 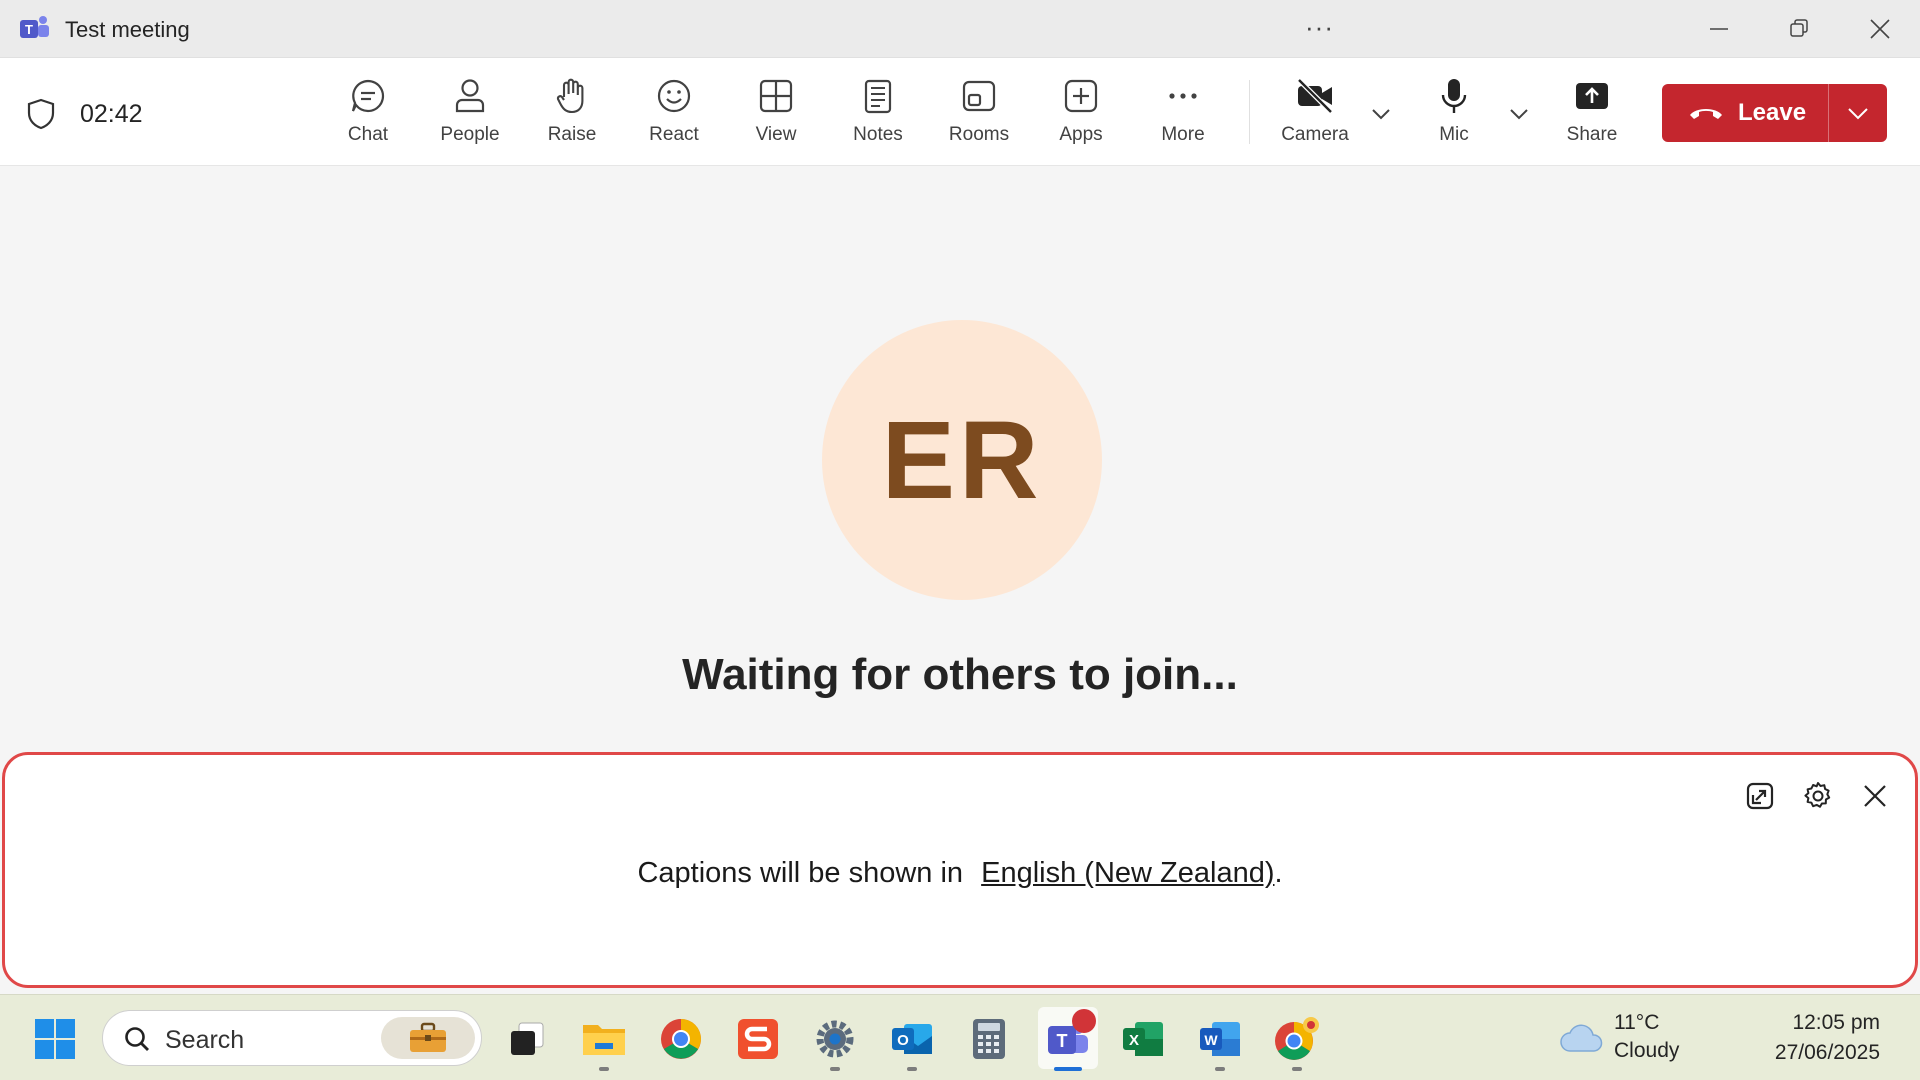 I want to click on camera-button: Camera, so click(x=1315, y=114).